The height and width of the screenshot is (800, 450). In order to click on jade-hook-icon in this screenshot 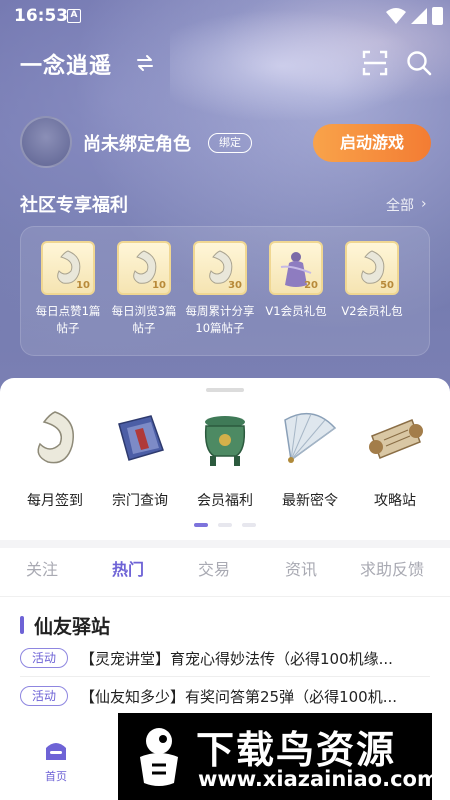, I will do `click(55, 439)`.